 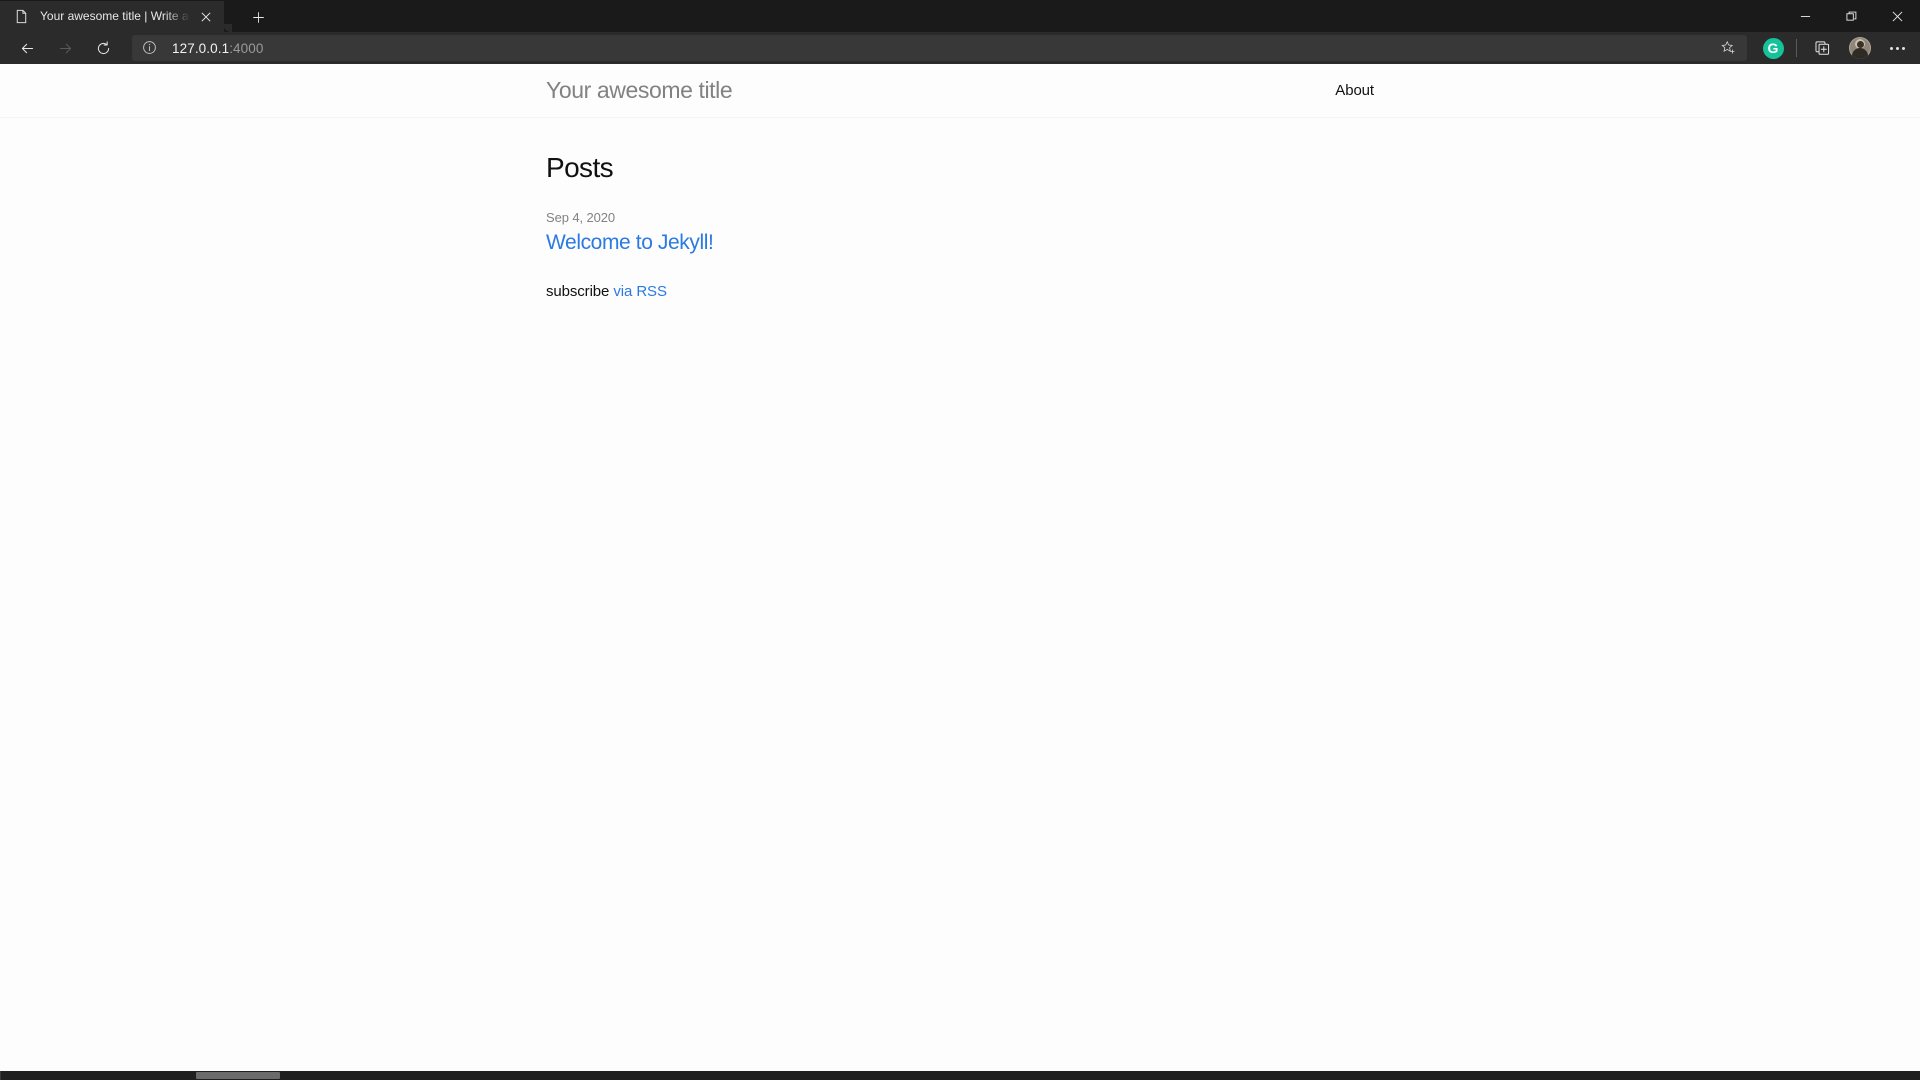 What do you see at coordinates (1728, 48) in the screenshot?
I see `favorite-star-icon` at bounding box center [1728, 48].